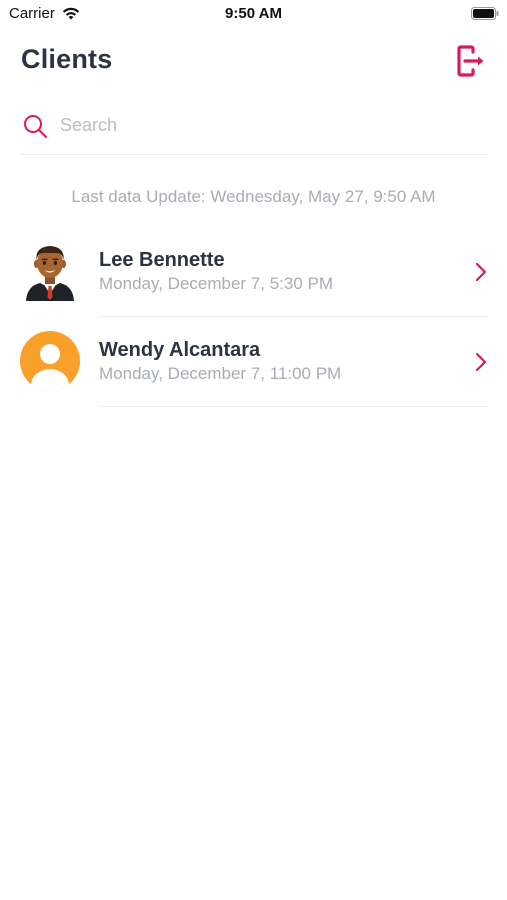 Image resolution: width=507 pixels, height=900 pixels. What do you see at coordinates (35, 126) in the screenshot?
I see `search-icon` at bounding box center [35, 126].